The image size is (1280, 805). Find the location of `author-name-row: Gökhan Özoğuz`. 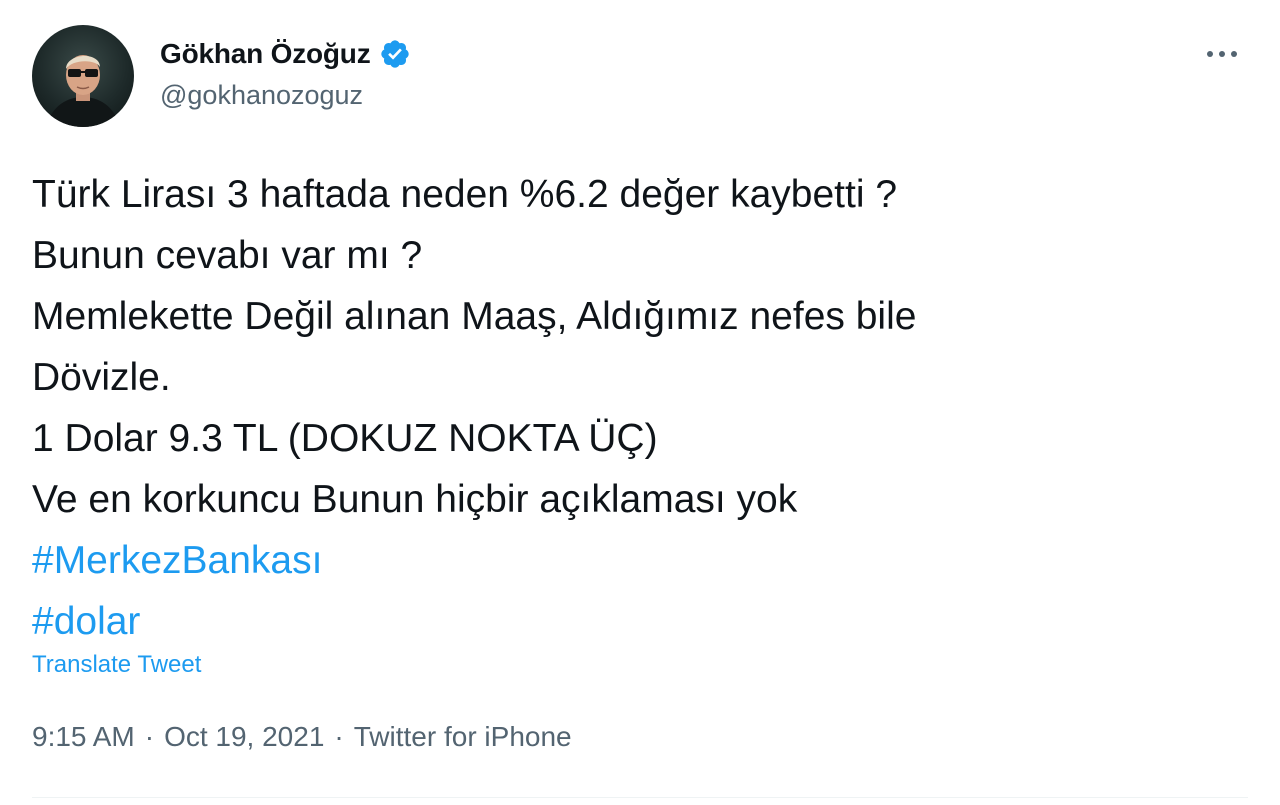

author-name-row: Gökhan Özoğuz is located at coordinates (285, 54).